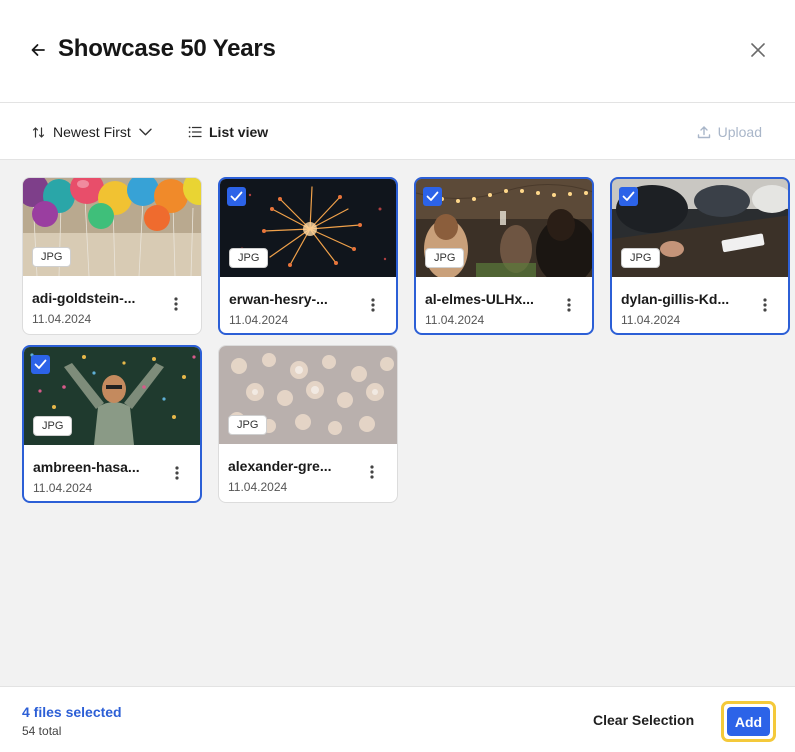 Image resolution: width=795 pixels, height=752 pixels. Describe the element at coordinates (42, 731) in the screenshot. I see `total-count: 54 total` at that location.